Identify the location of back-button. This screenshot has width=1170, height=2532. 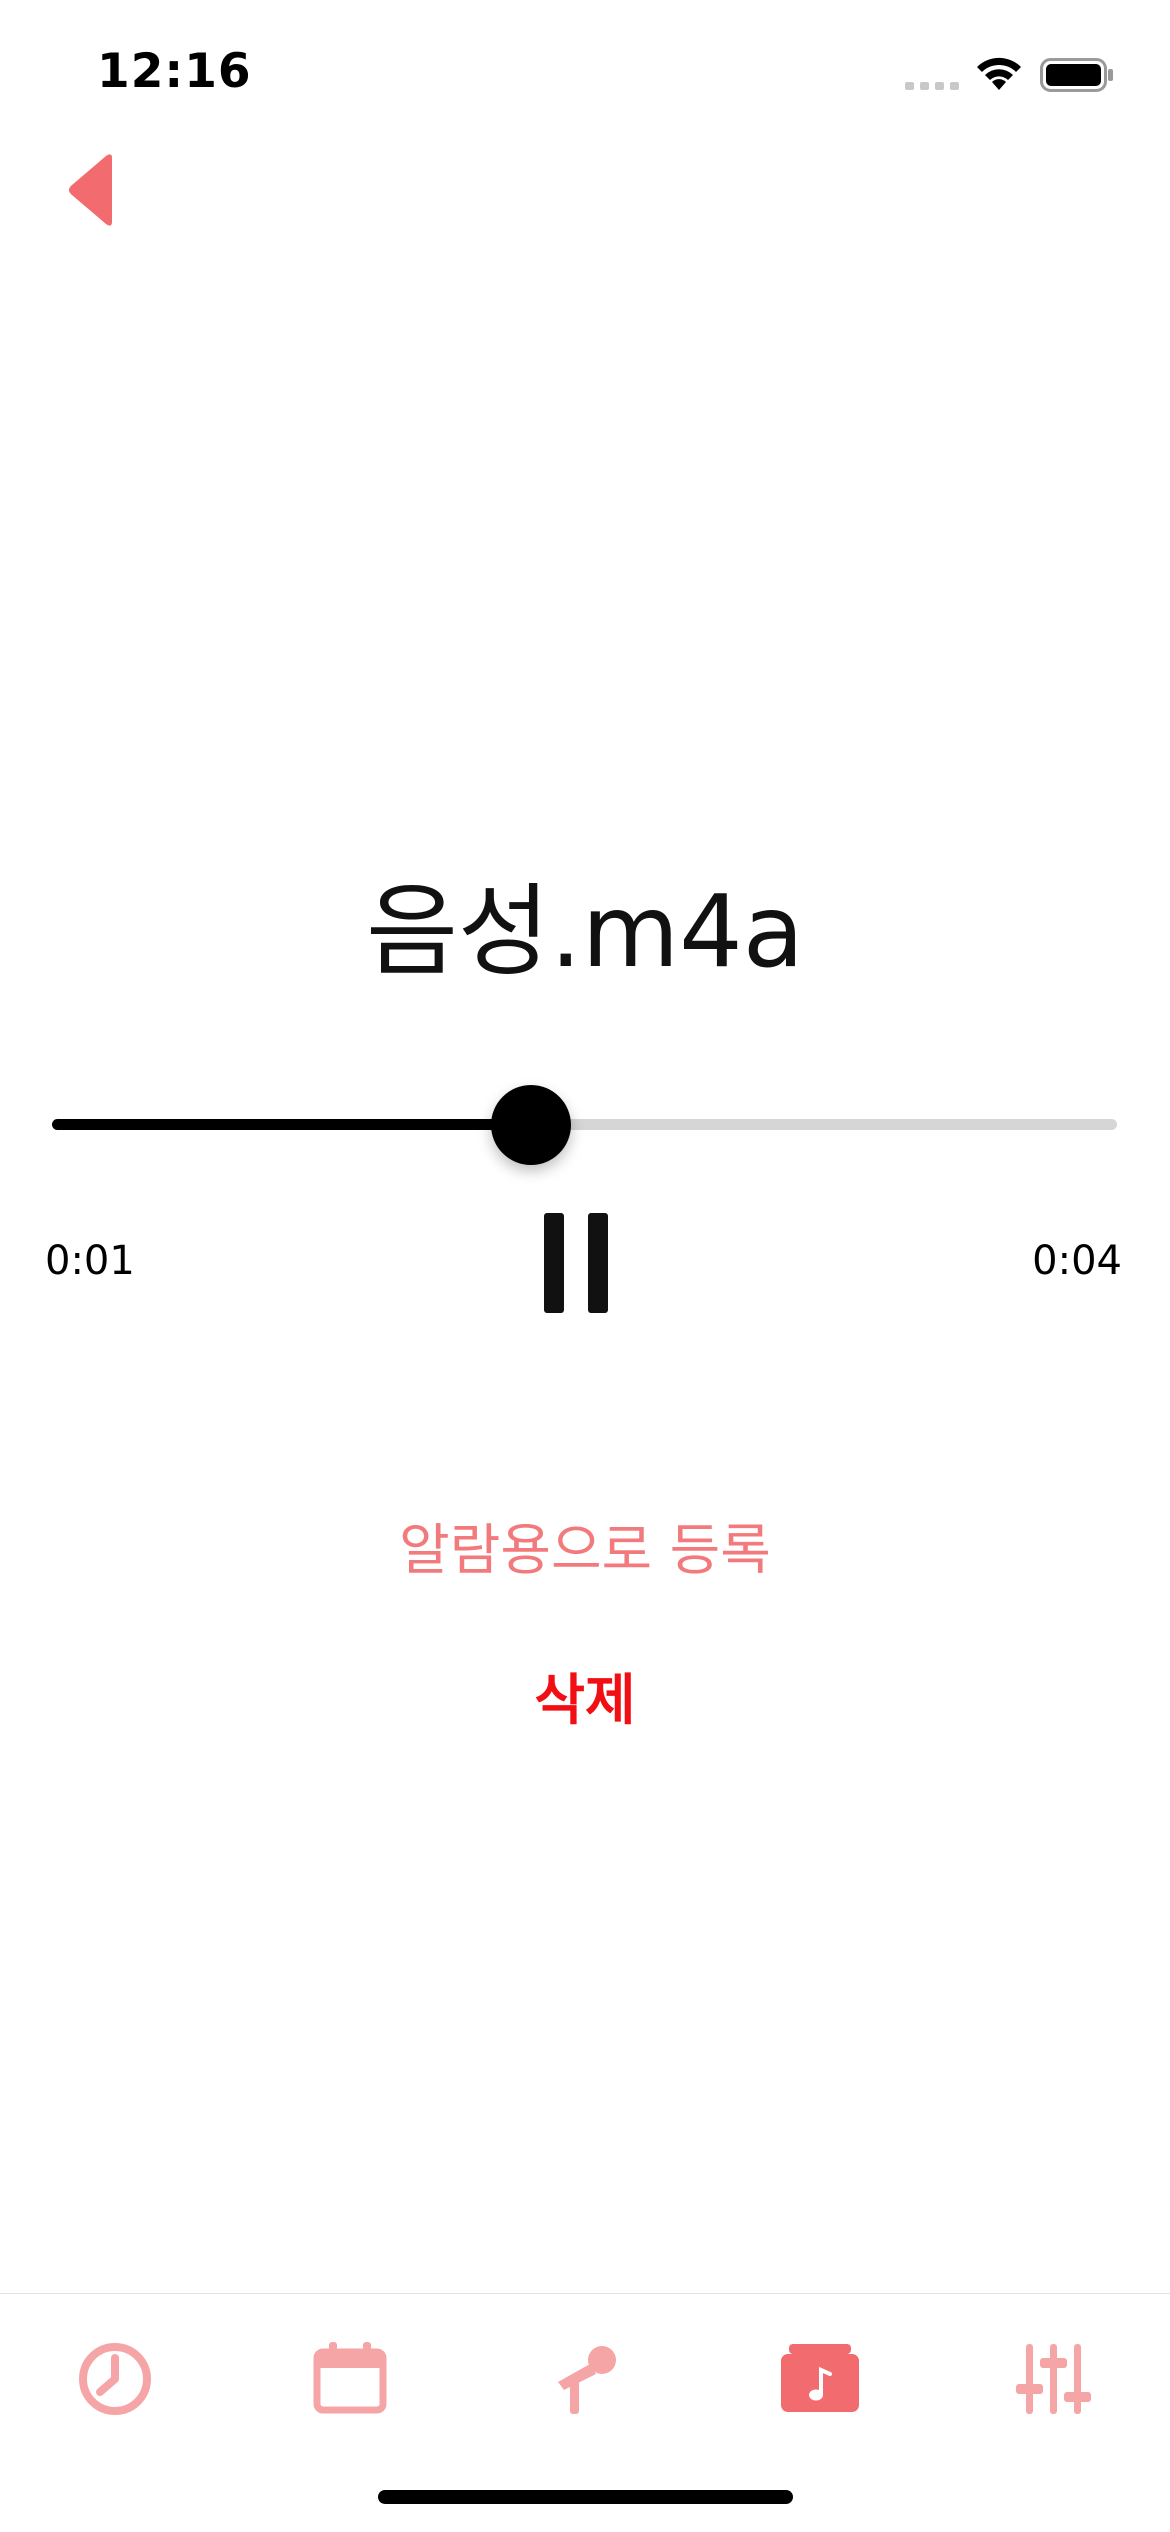
(95, 190).